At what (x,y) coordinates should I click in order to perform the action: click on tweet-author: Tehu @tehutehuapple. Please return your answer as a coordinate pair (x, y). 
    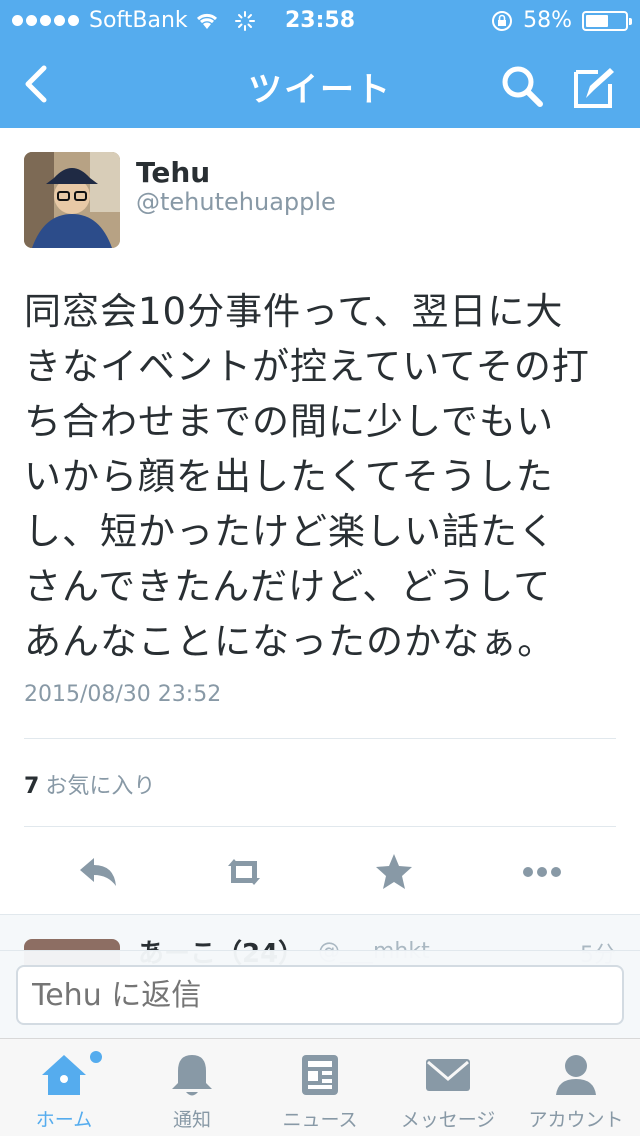
    Looking at the image, I should click on (320, 202).